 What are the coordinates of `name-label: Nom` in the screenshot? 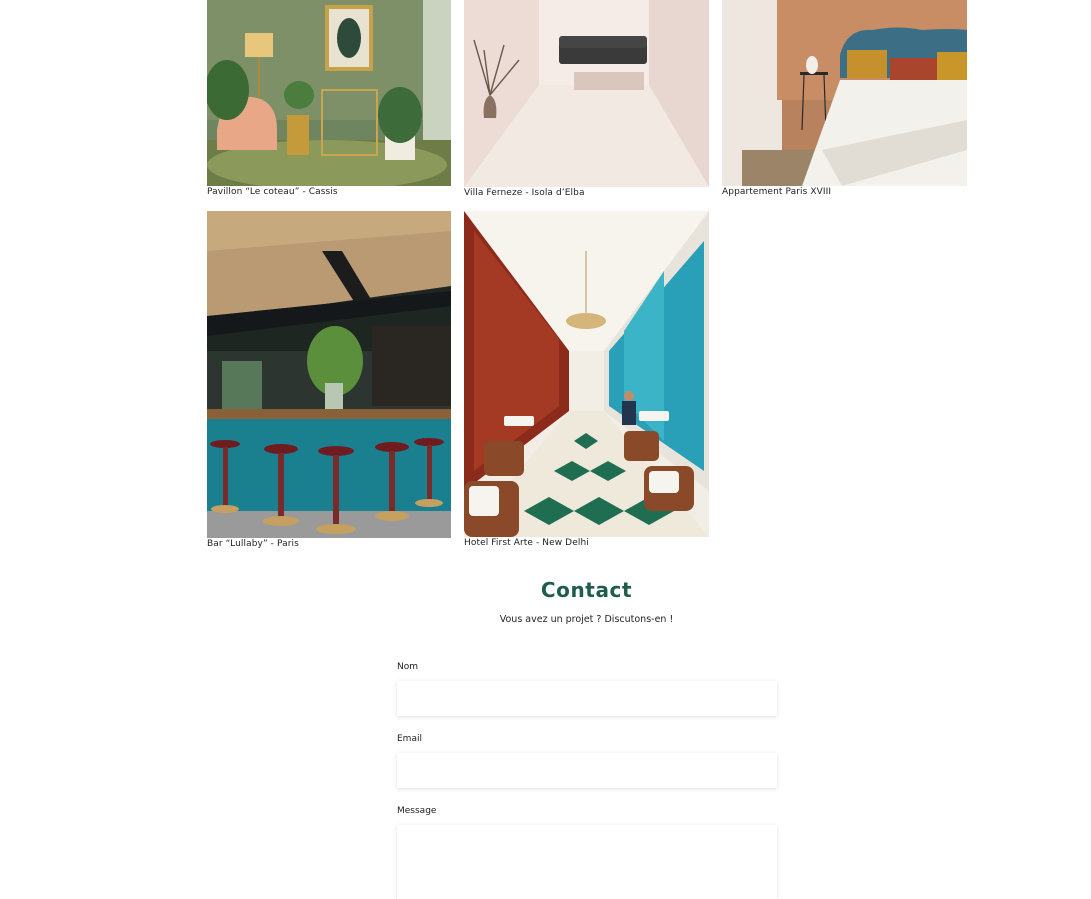 It's located at (408, 667).